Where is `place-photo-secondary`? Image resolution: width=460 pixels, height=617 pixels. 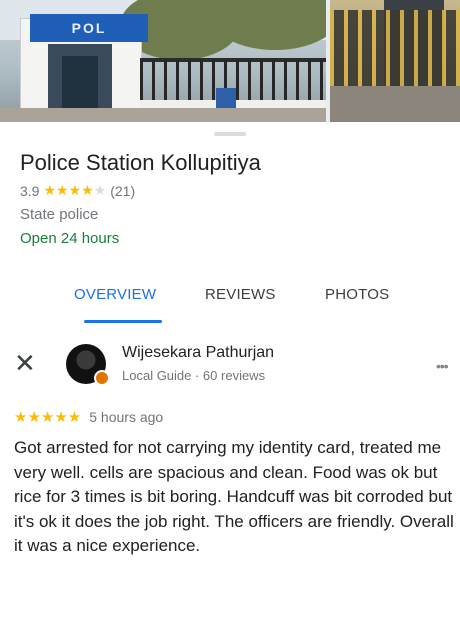 place-photo-secondary is located at coordinates (395, 61).